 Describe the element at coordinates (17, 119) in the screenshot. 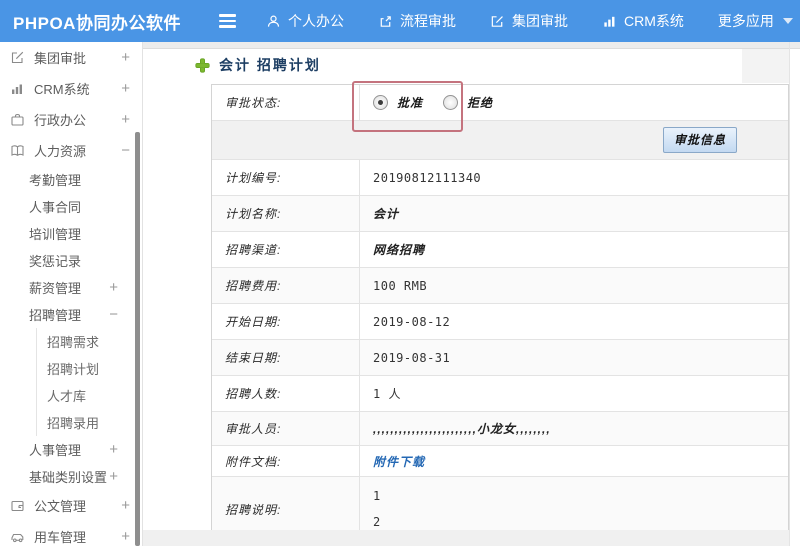

I see `briefcase-icon` at that location.